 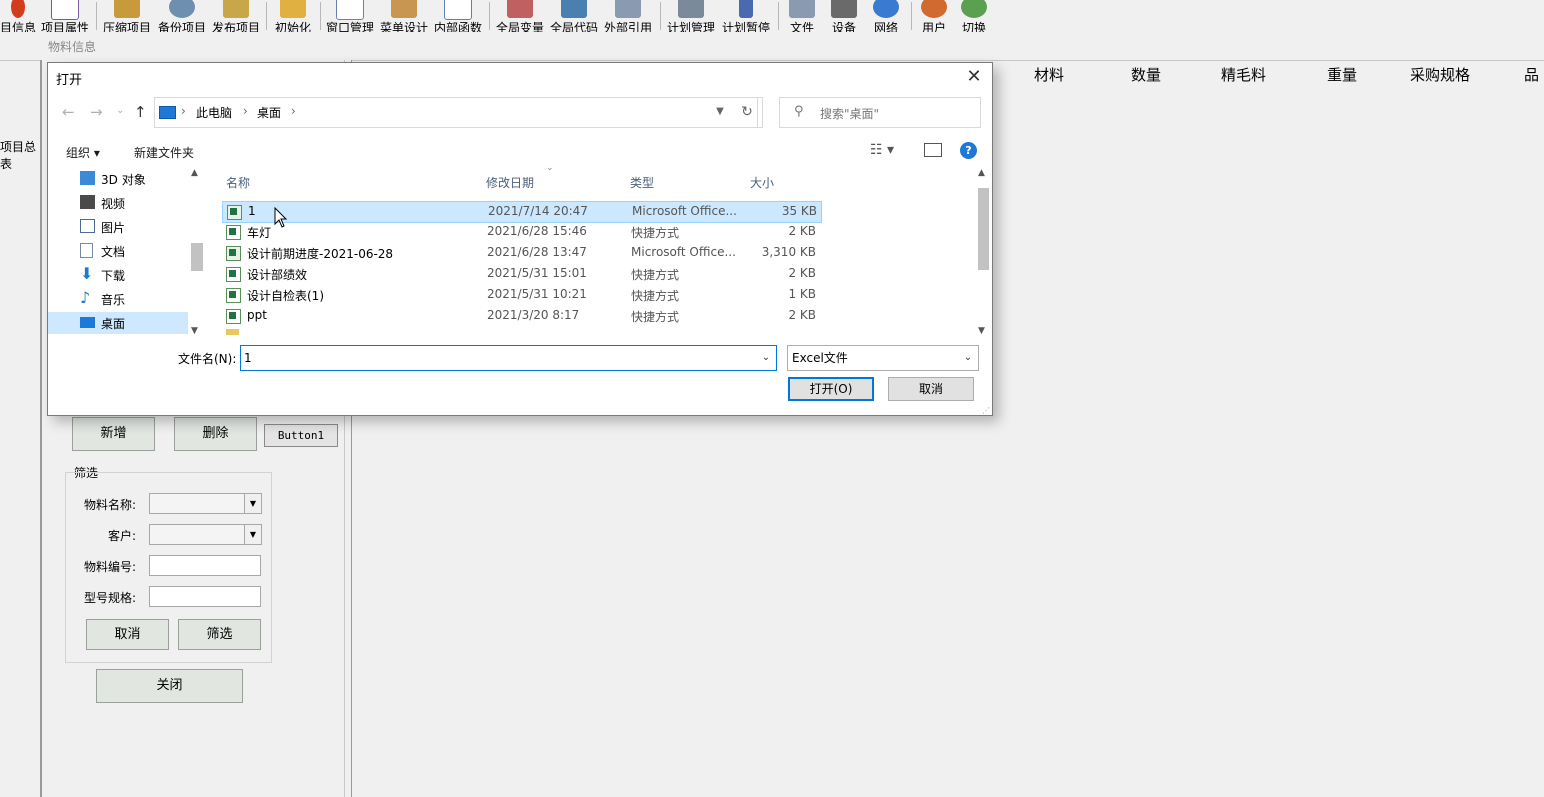 I want to click on file-list-scroll-thumb, so click(x=983, y=229).